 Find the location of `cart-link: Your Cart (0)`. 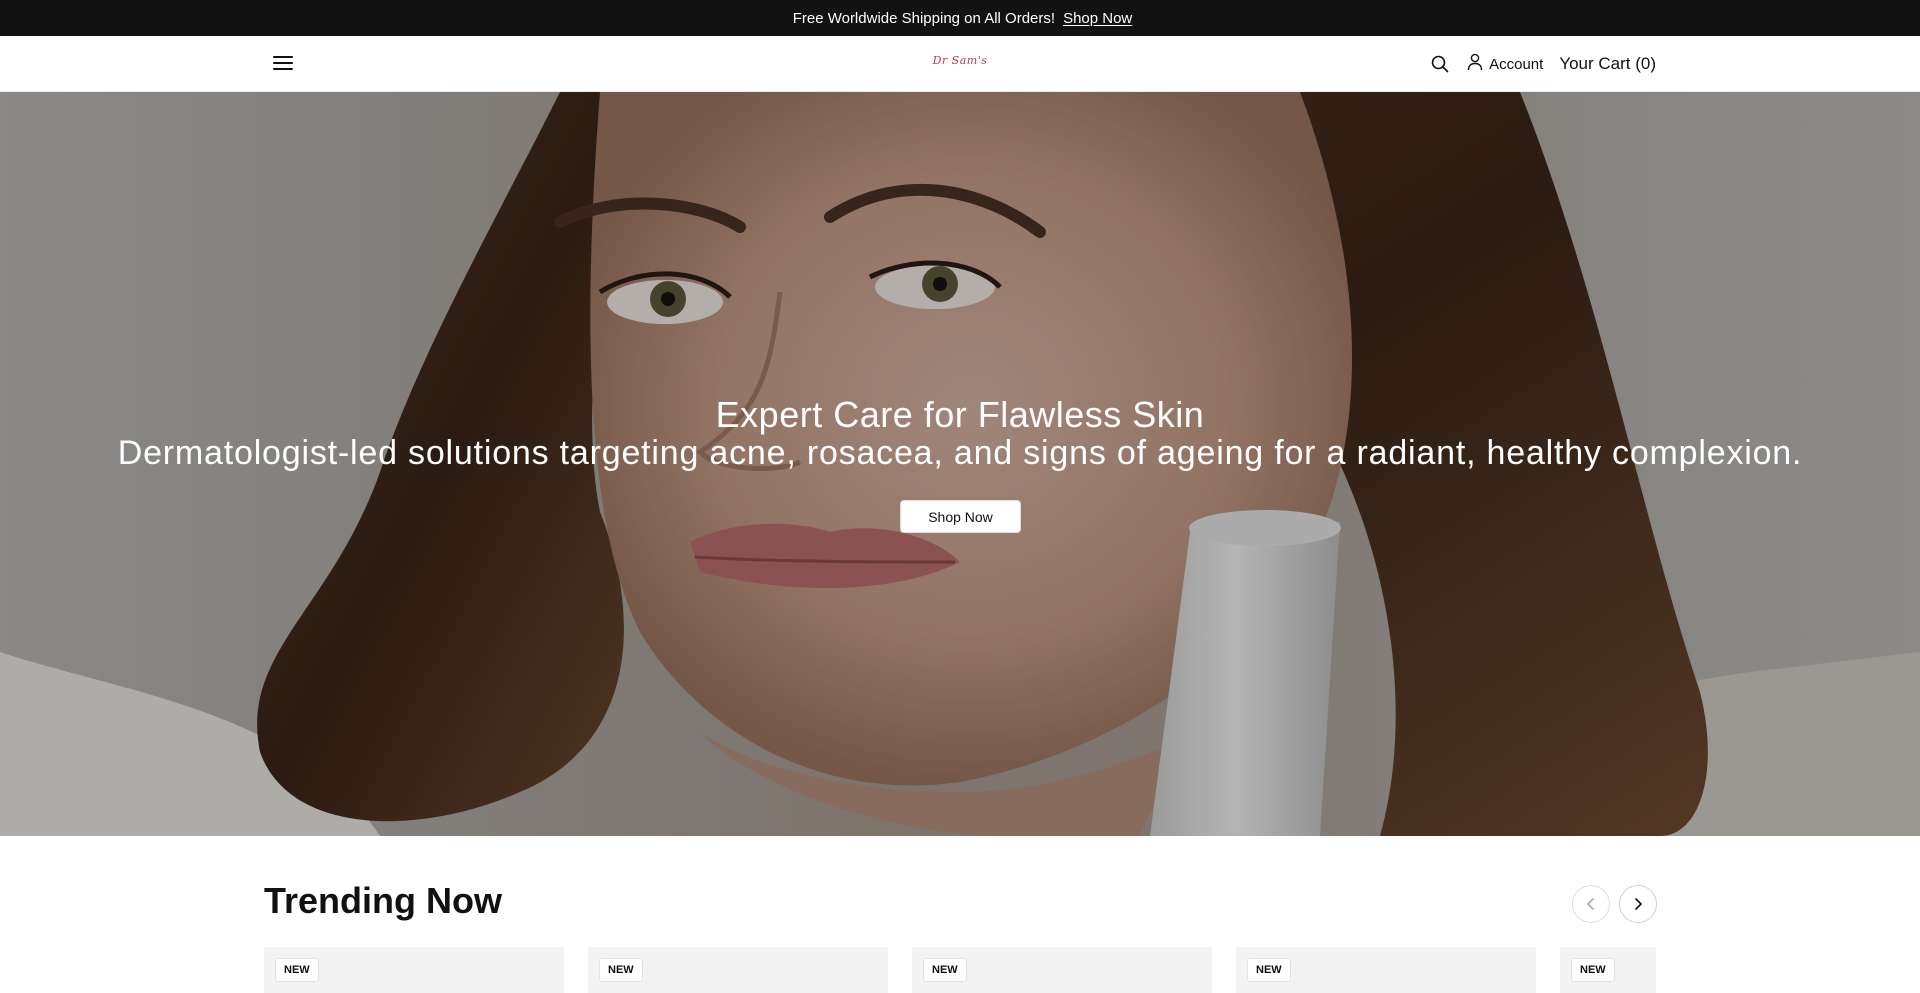

cart-link: Your Cart (0) is located at coordinates (1607, 64).